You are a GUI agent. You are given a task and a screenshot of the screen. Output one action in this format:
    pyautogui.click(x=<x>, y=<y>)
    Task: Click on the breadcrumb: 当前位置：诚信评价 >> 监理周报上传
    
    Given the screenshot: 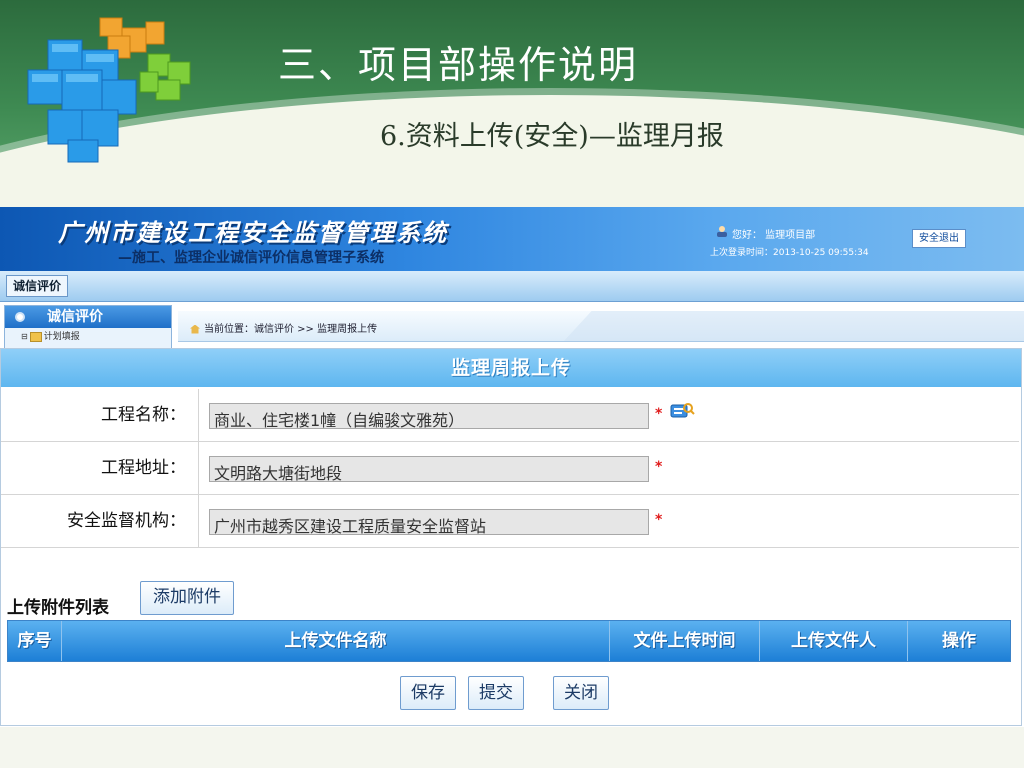 What is the action you would take?
    pyautogui.click(x=283, y=327)
    